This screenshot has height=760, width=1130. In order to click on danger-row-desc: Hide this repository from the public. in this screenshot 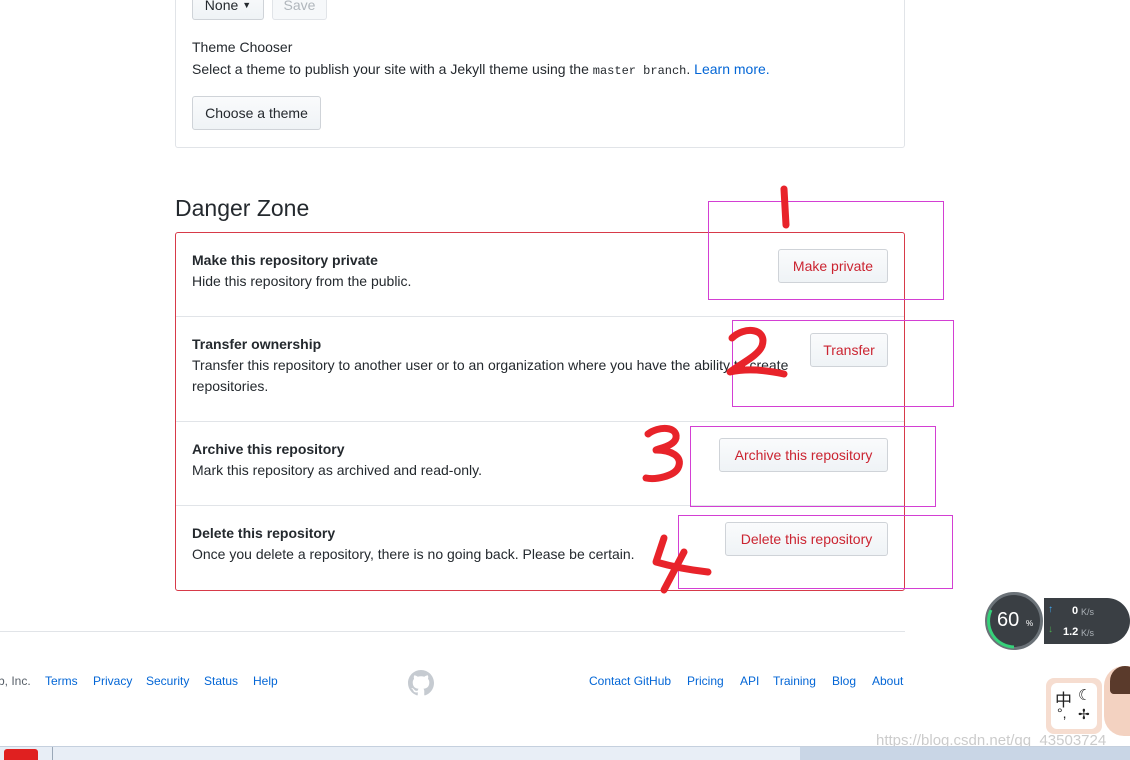, I will do `click(302, 281)`.